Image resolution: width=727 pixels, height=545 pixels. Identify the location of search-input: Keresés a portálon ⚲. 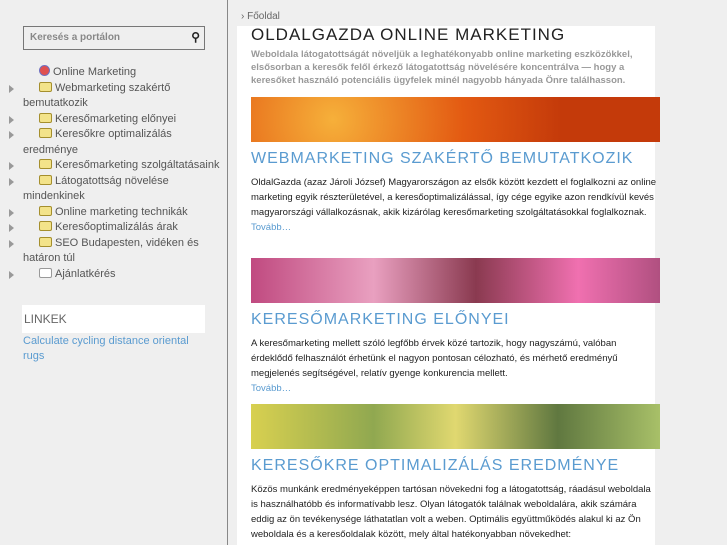
(114, 38).